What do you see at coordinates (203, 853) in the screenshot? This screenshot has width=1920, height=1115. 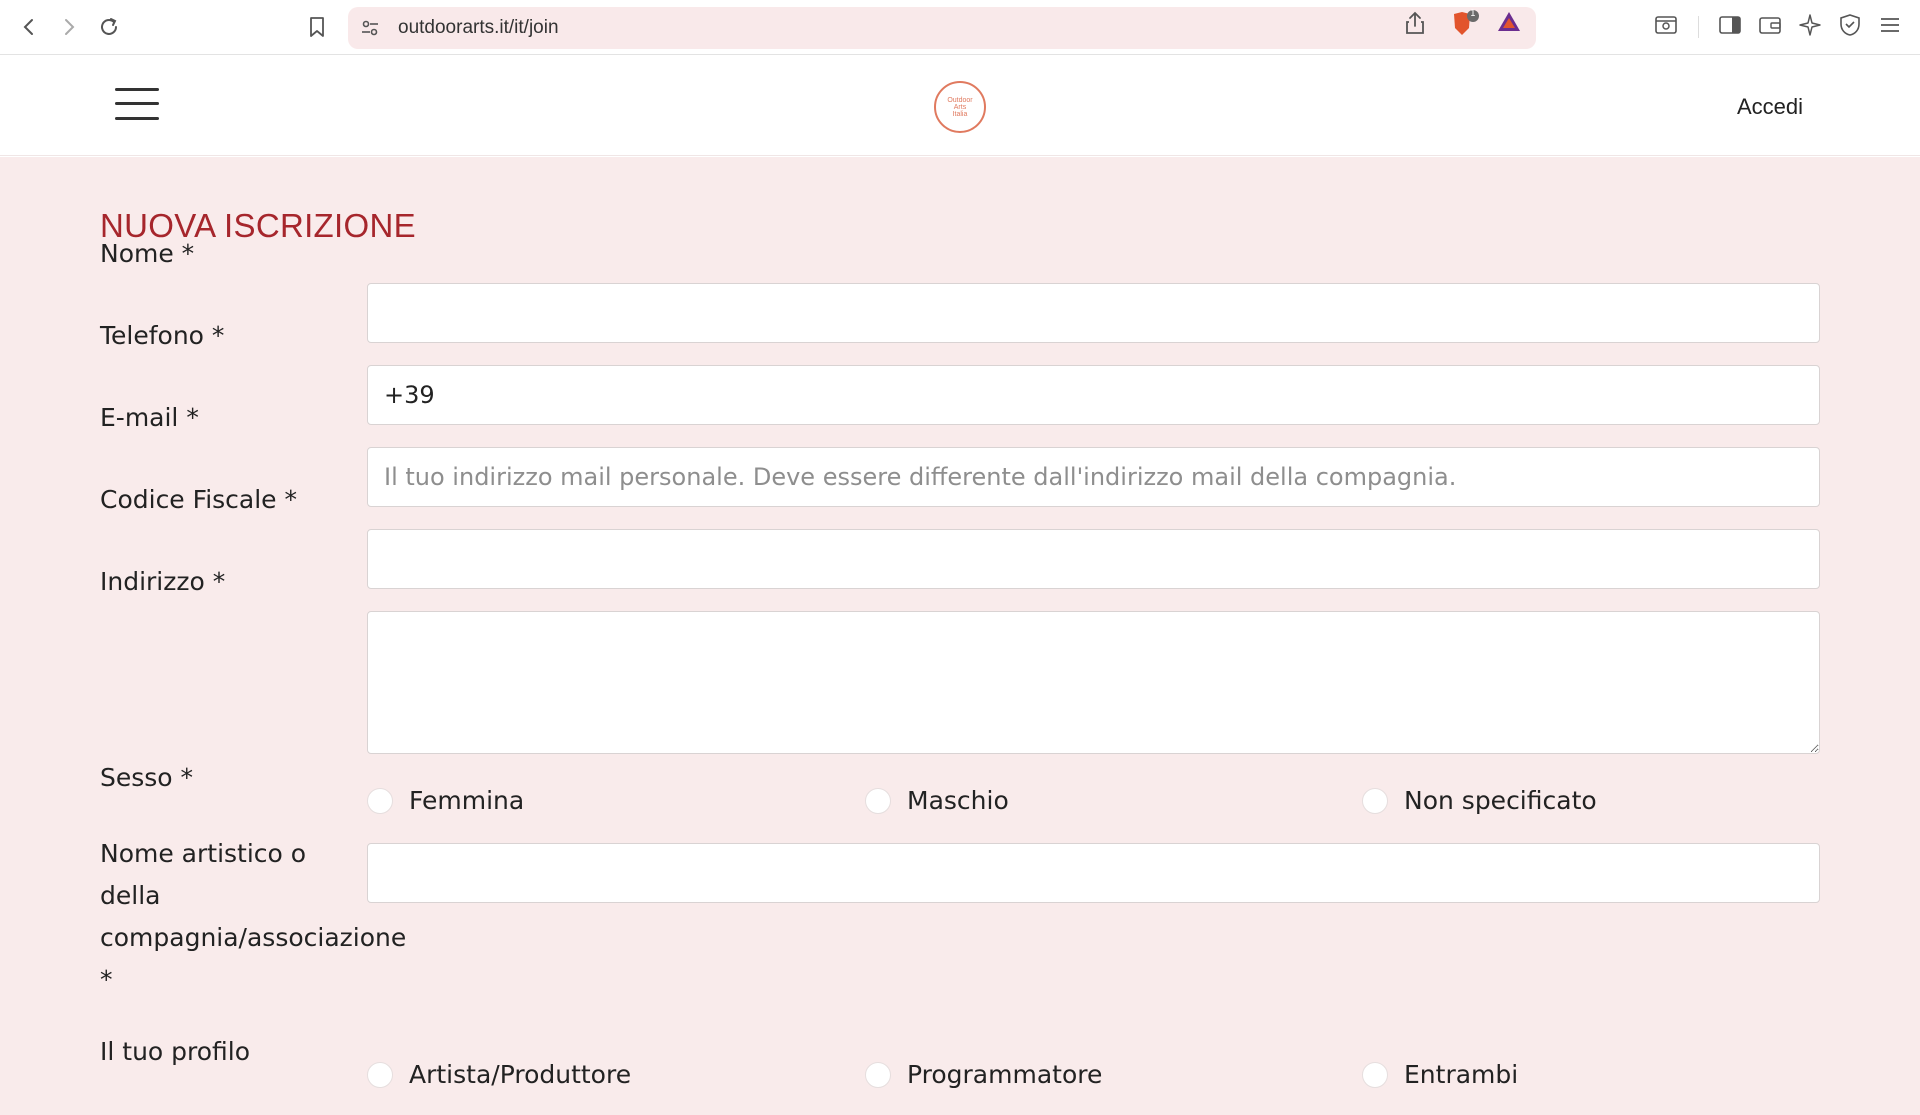 I see `label-line: Nome artistico o` at bounding box center [203, 853].